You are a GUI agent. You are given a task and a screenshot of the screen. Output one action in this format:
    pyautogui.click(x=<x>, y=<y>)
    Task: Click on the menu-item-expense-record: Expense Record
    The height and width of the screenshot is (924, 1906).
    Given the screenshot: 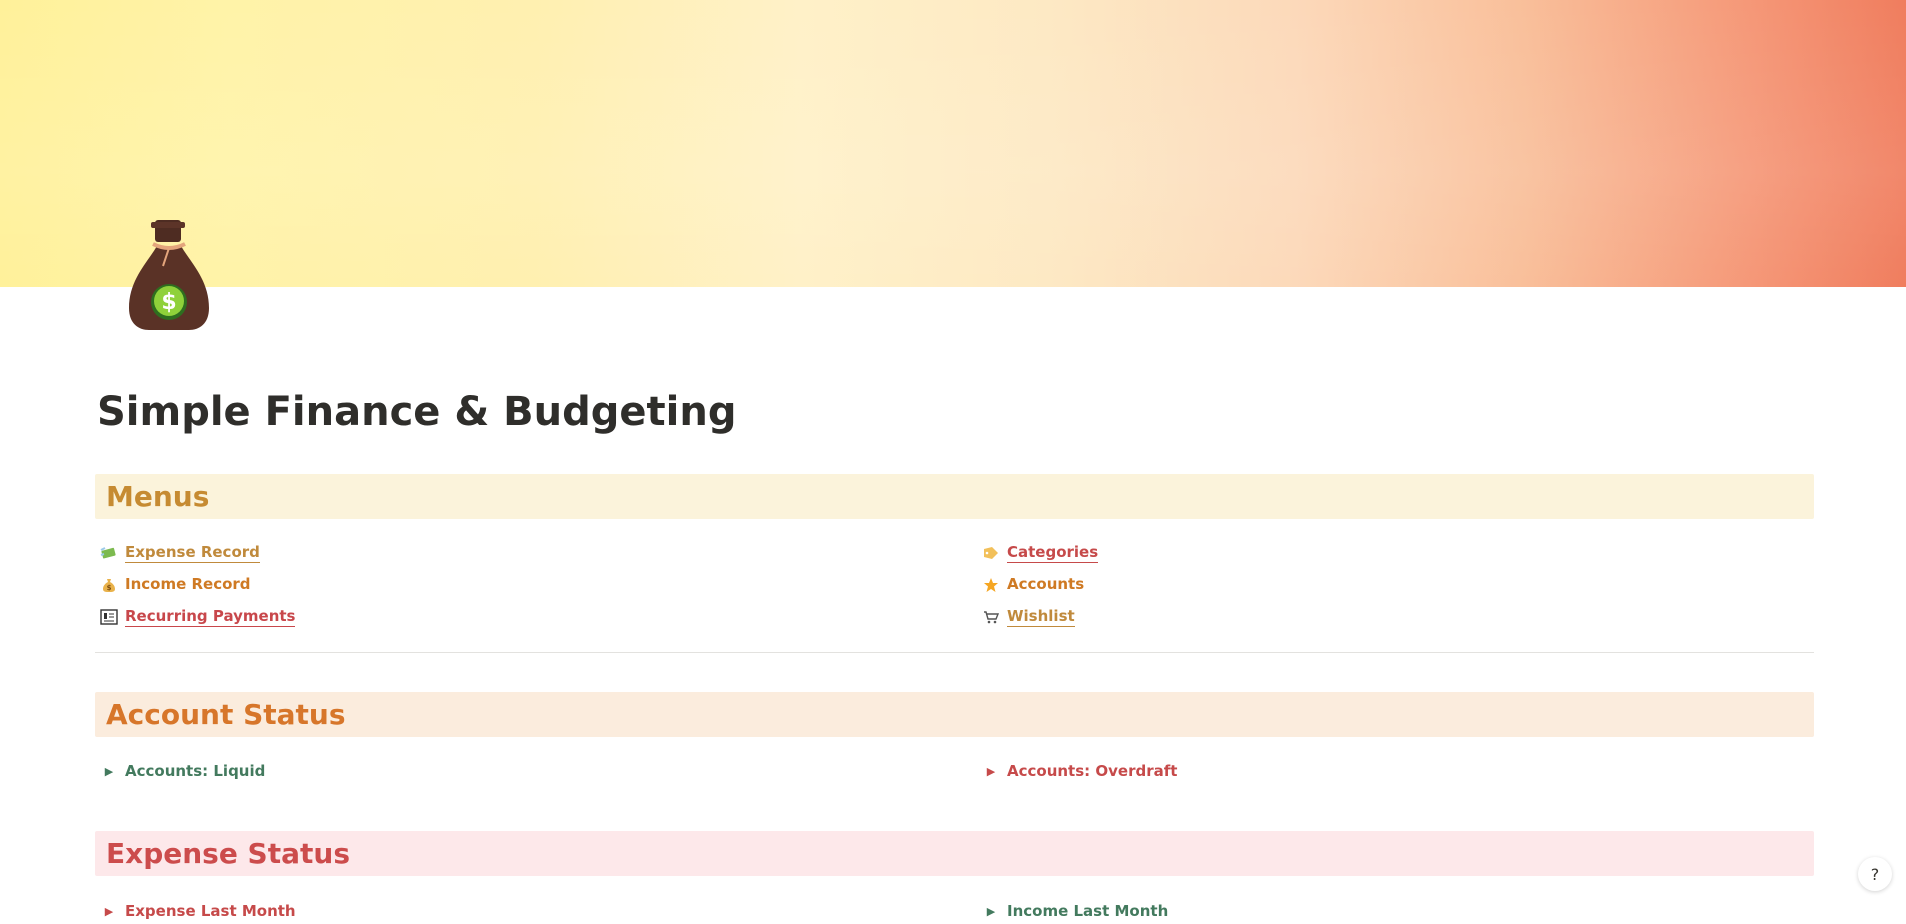 What is the action you would take?
    pyautogui.click(x=179, y=553)
    